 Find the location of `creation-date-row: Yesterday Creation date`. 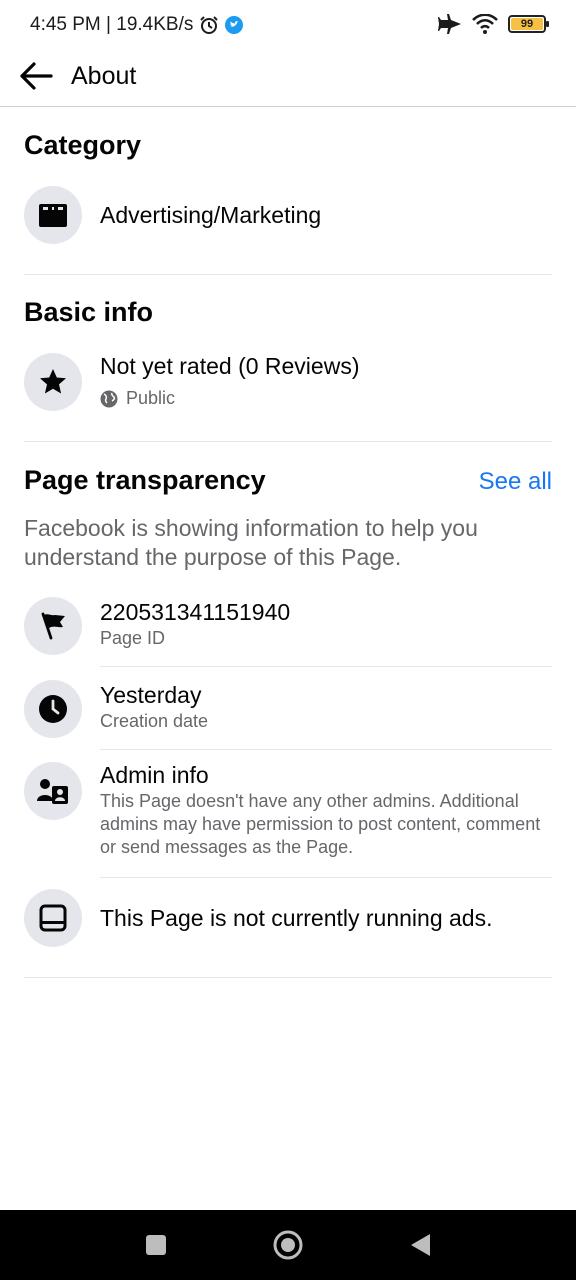

creation-date-row: Yesterday Creation date is located at coordinates (288, 709).